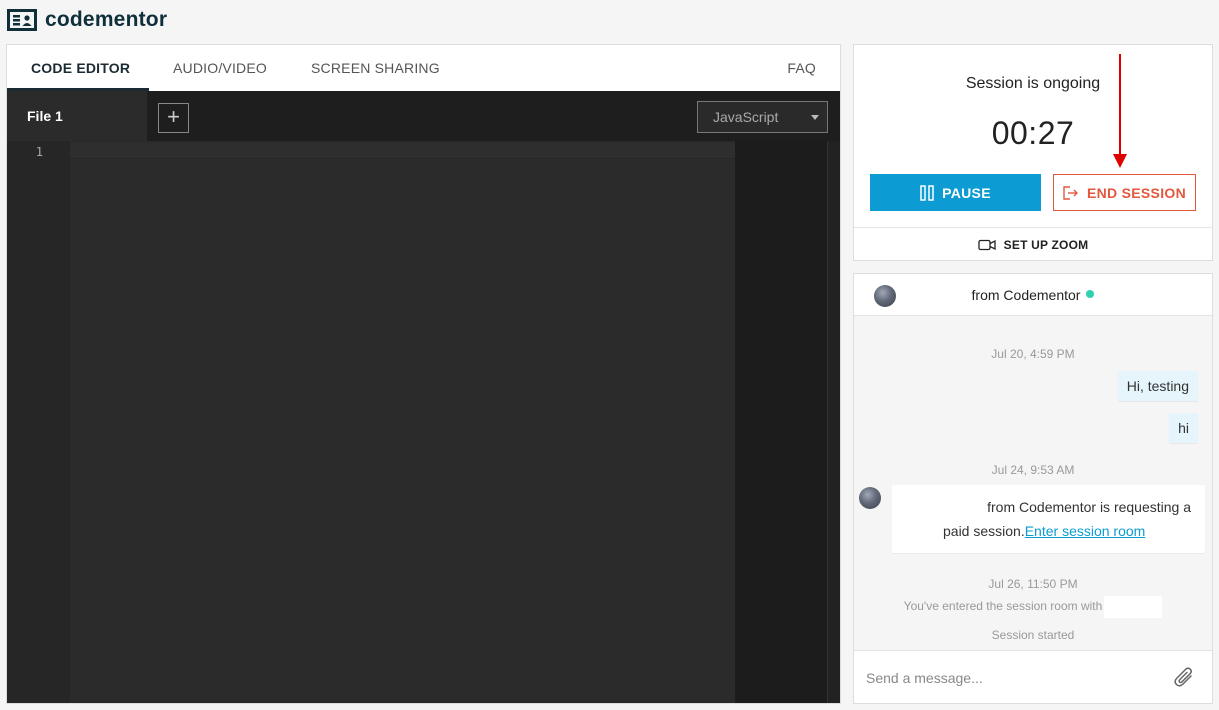  I want to click on chat-header: from Codementor, so click(1033, 295).